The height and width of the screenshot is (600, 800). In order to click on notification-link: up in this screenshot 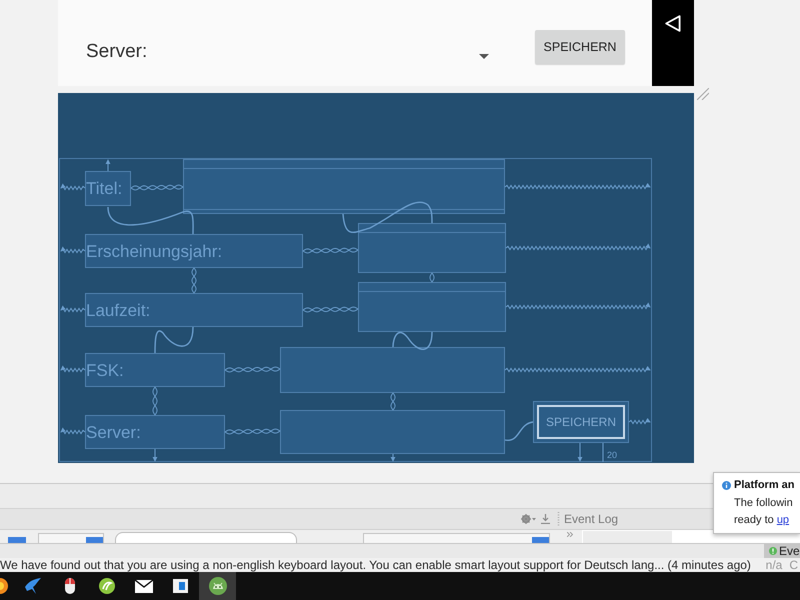, I will do `click(783, 520)`.